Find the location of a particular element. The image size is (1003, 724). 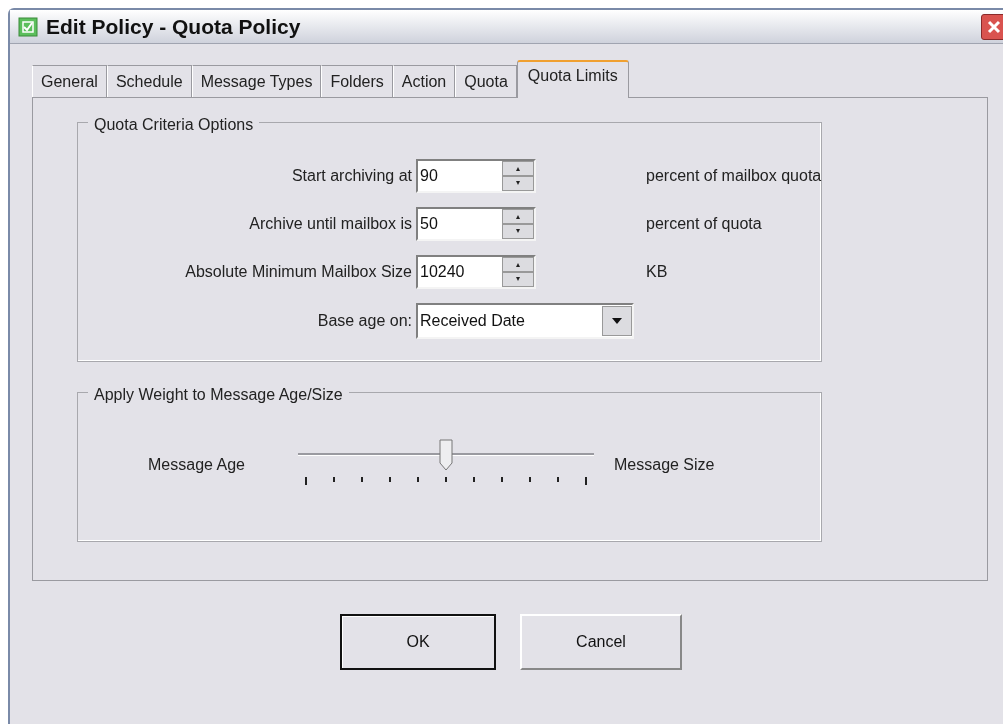

tab: Action is located at coordinates (424, 81).